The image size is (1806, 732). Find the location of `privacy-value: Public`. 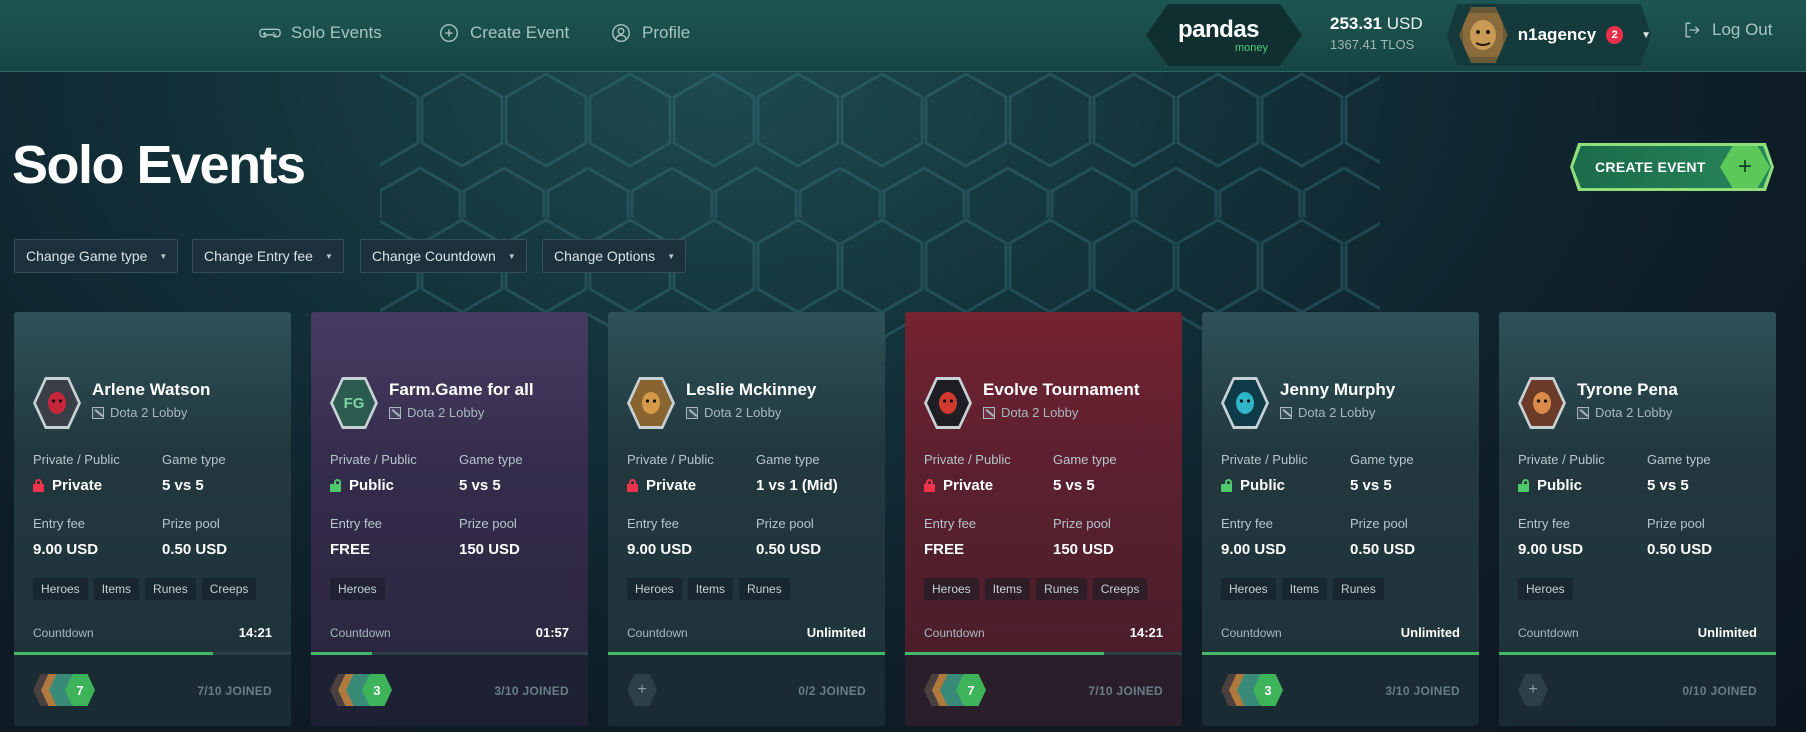

privacy-value: Public is located at coordinates (1253, 485).